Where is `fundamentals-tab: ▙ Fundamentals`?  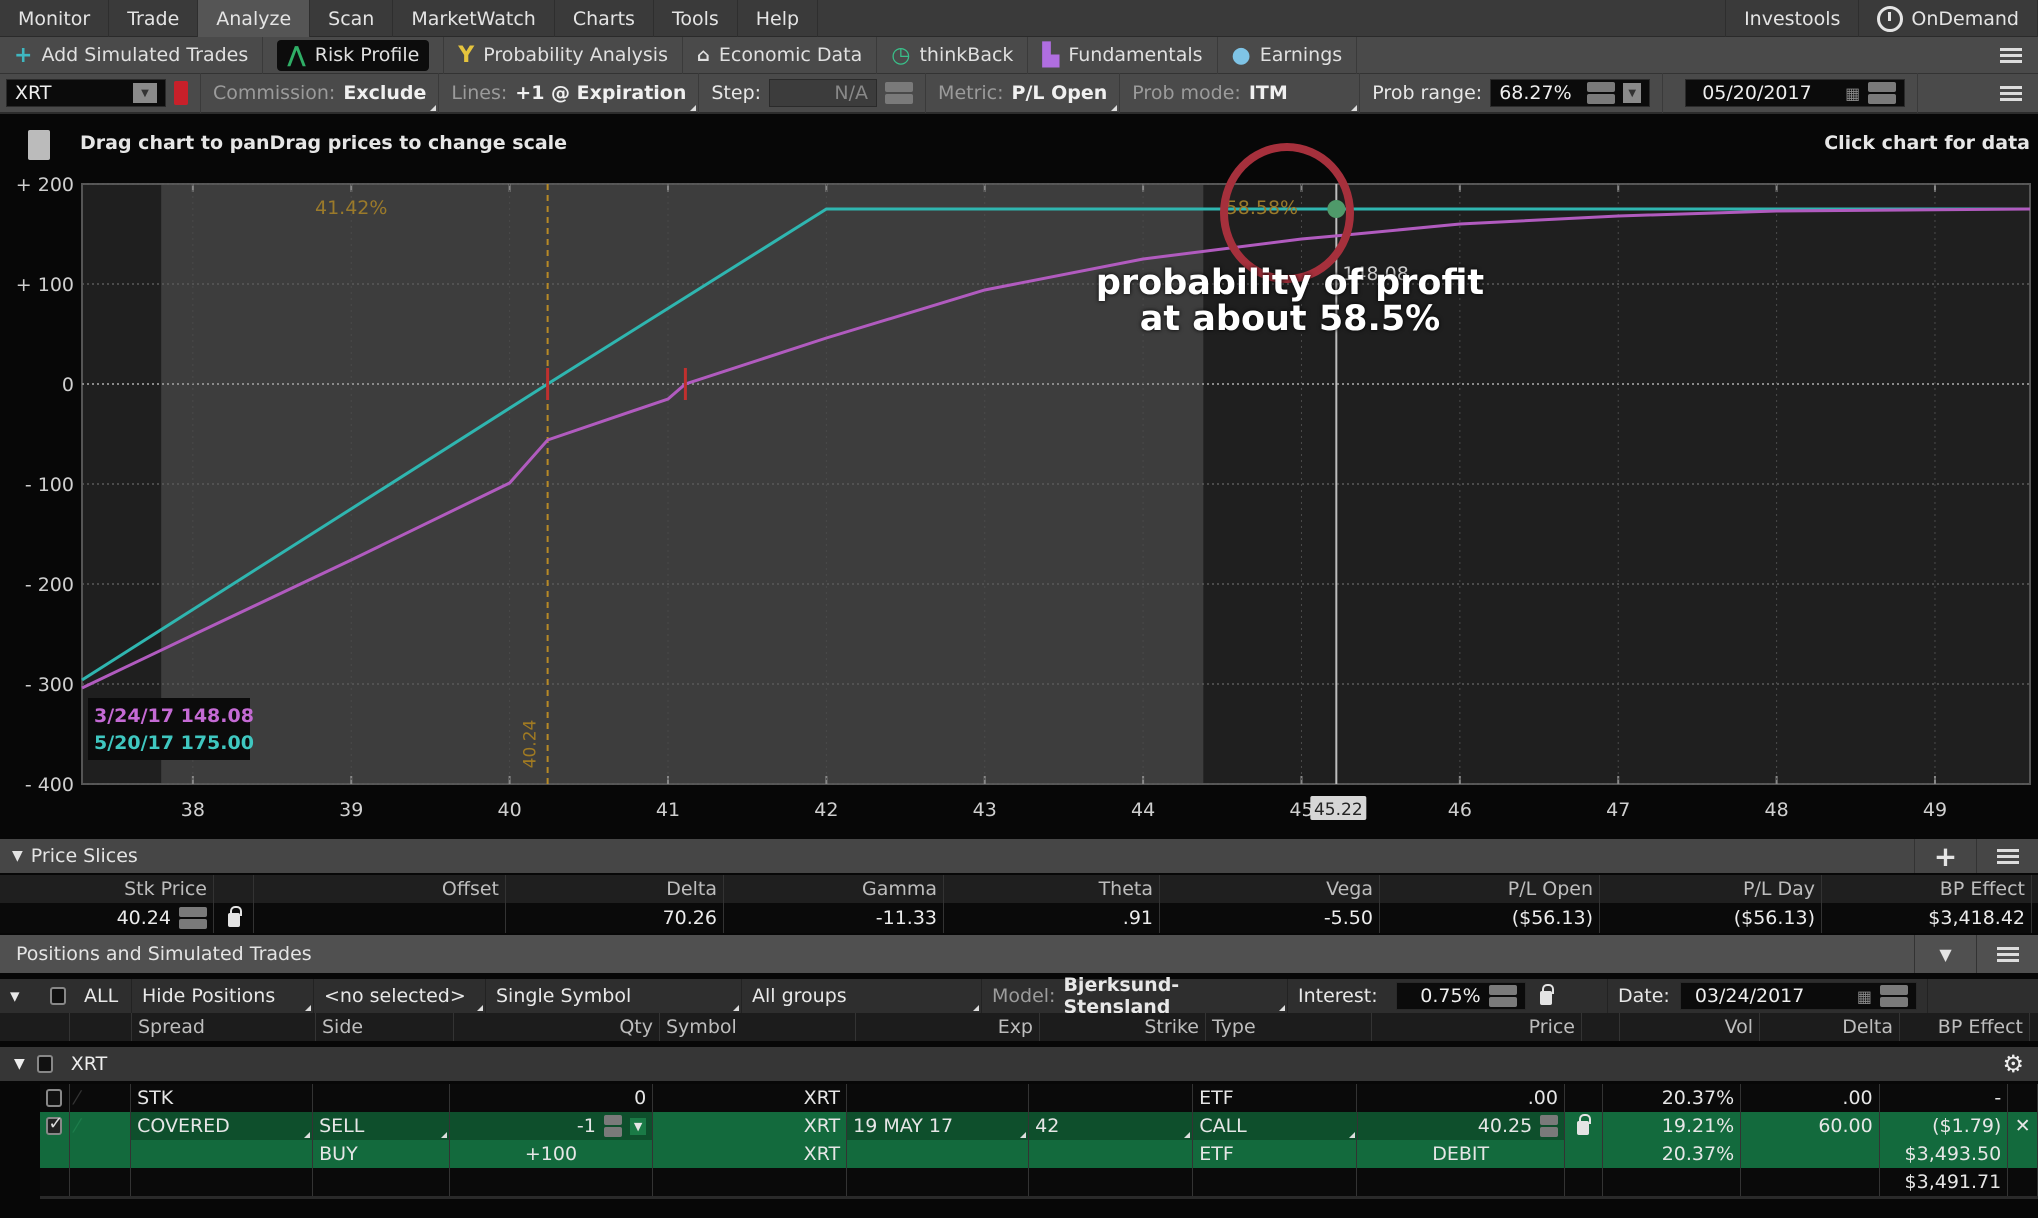
fundamentals-tab: ▙ Fundamentals is located at coordinates (1123, 55).